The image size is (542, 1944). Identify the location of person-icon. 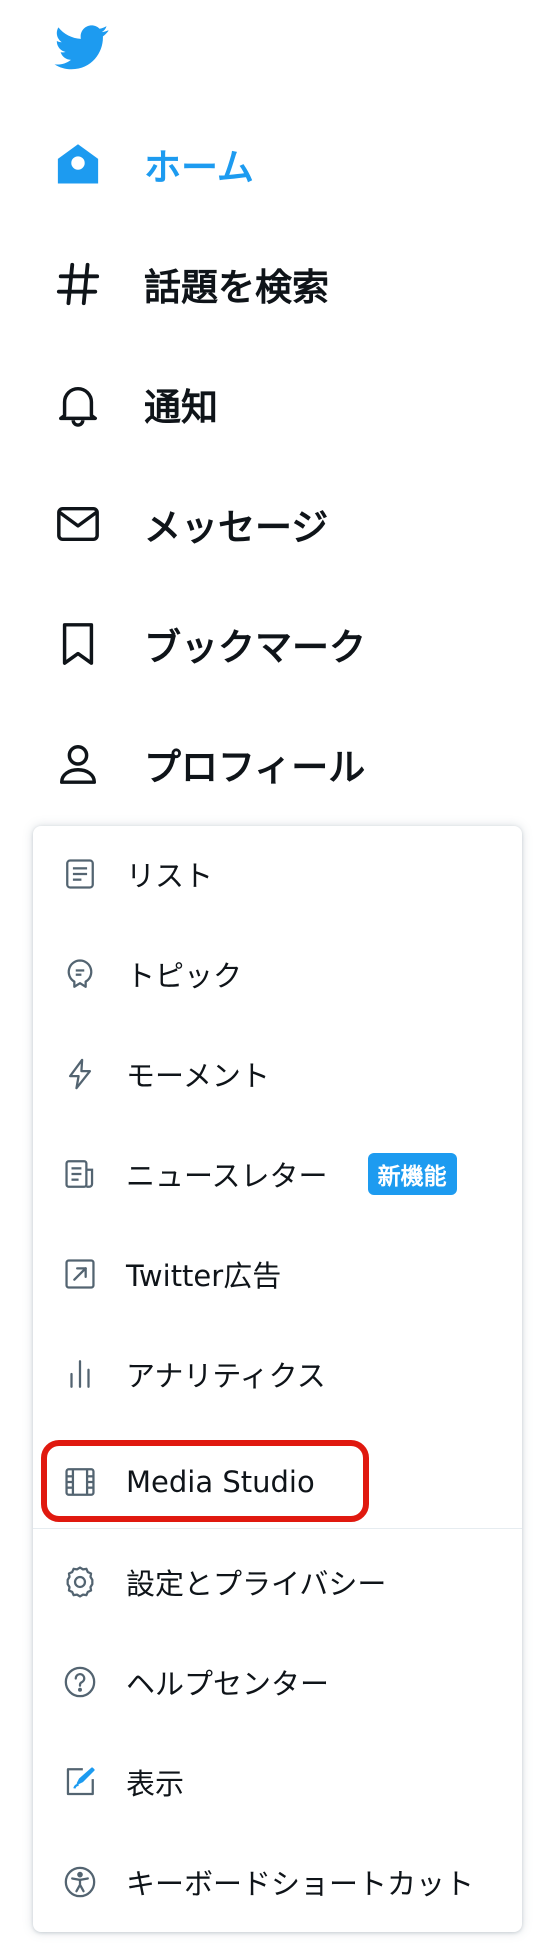
(78, 764).